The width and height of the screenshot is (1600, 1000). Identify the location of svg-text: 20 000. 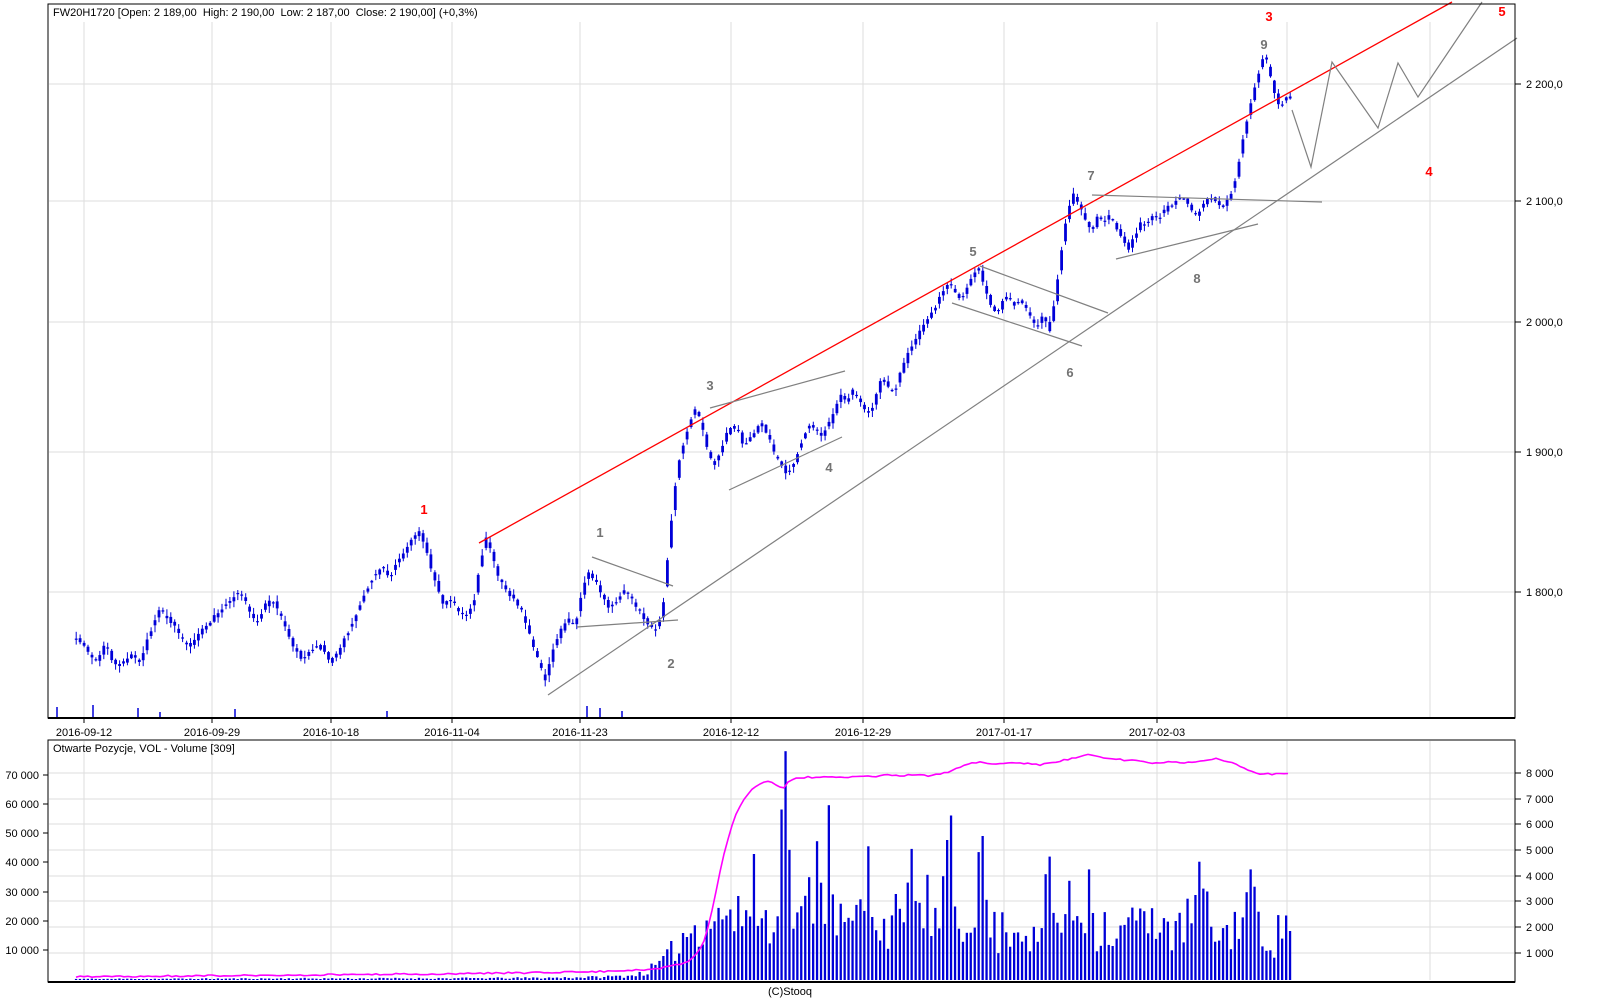
(22, 922).